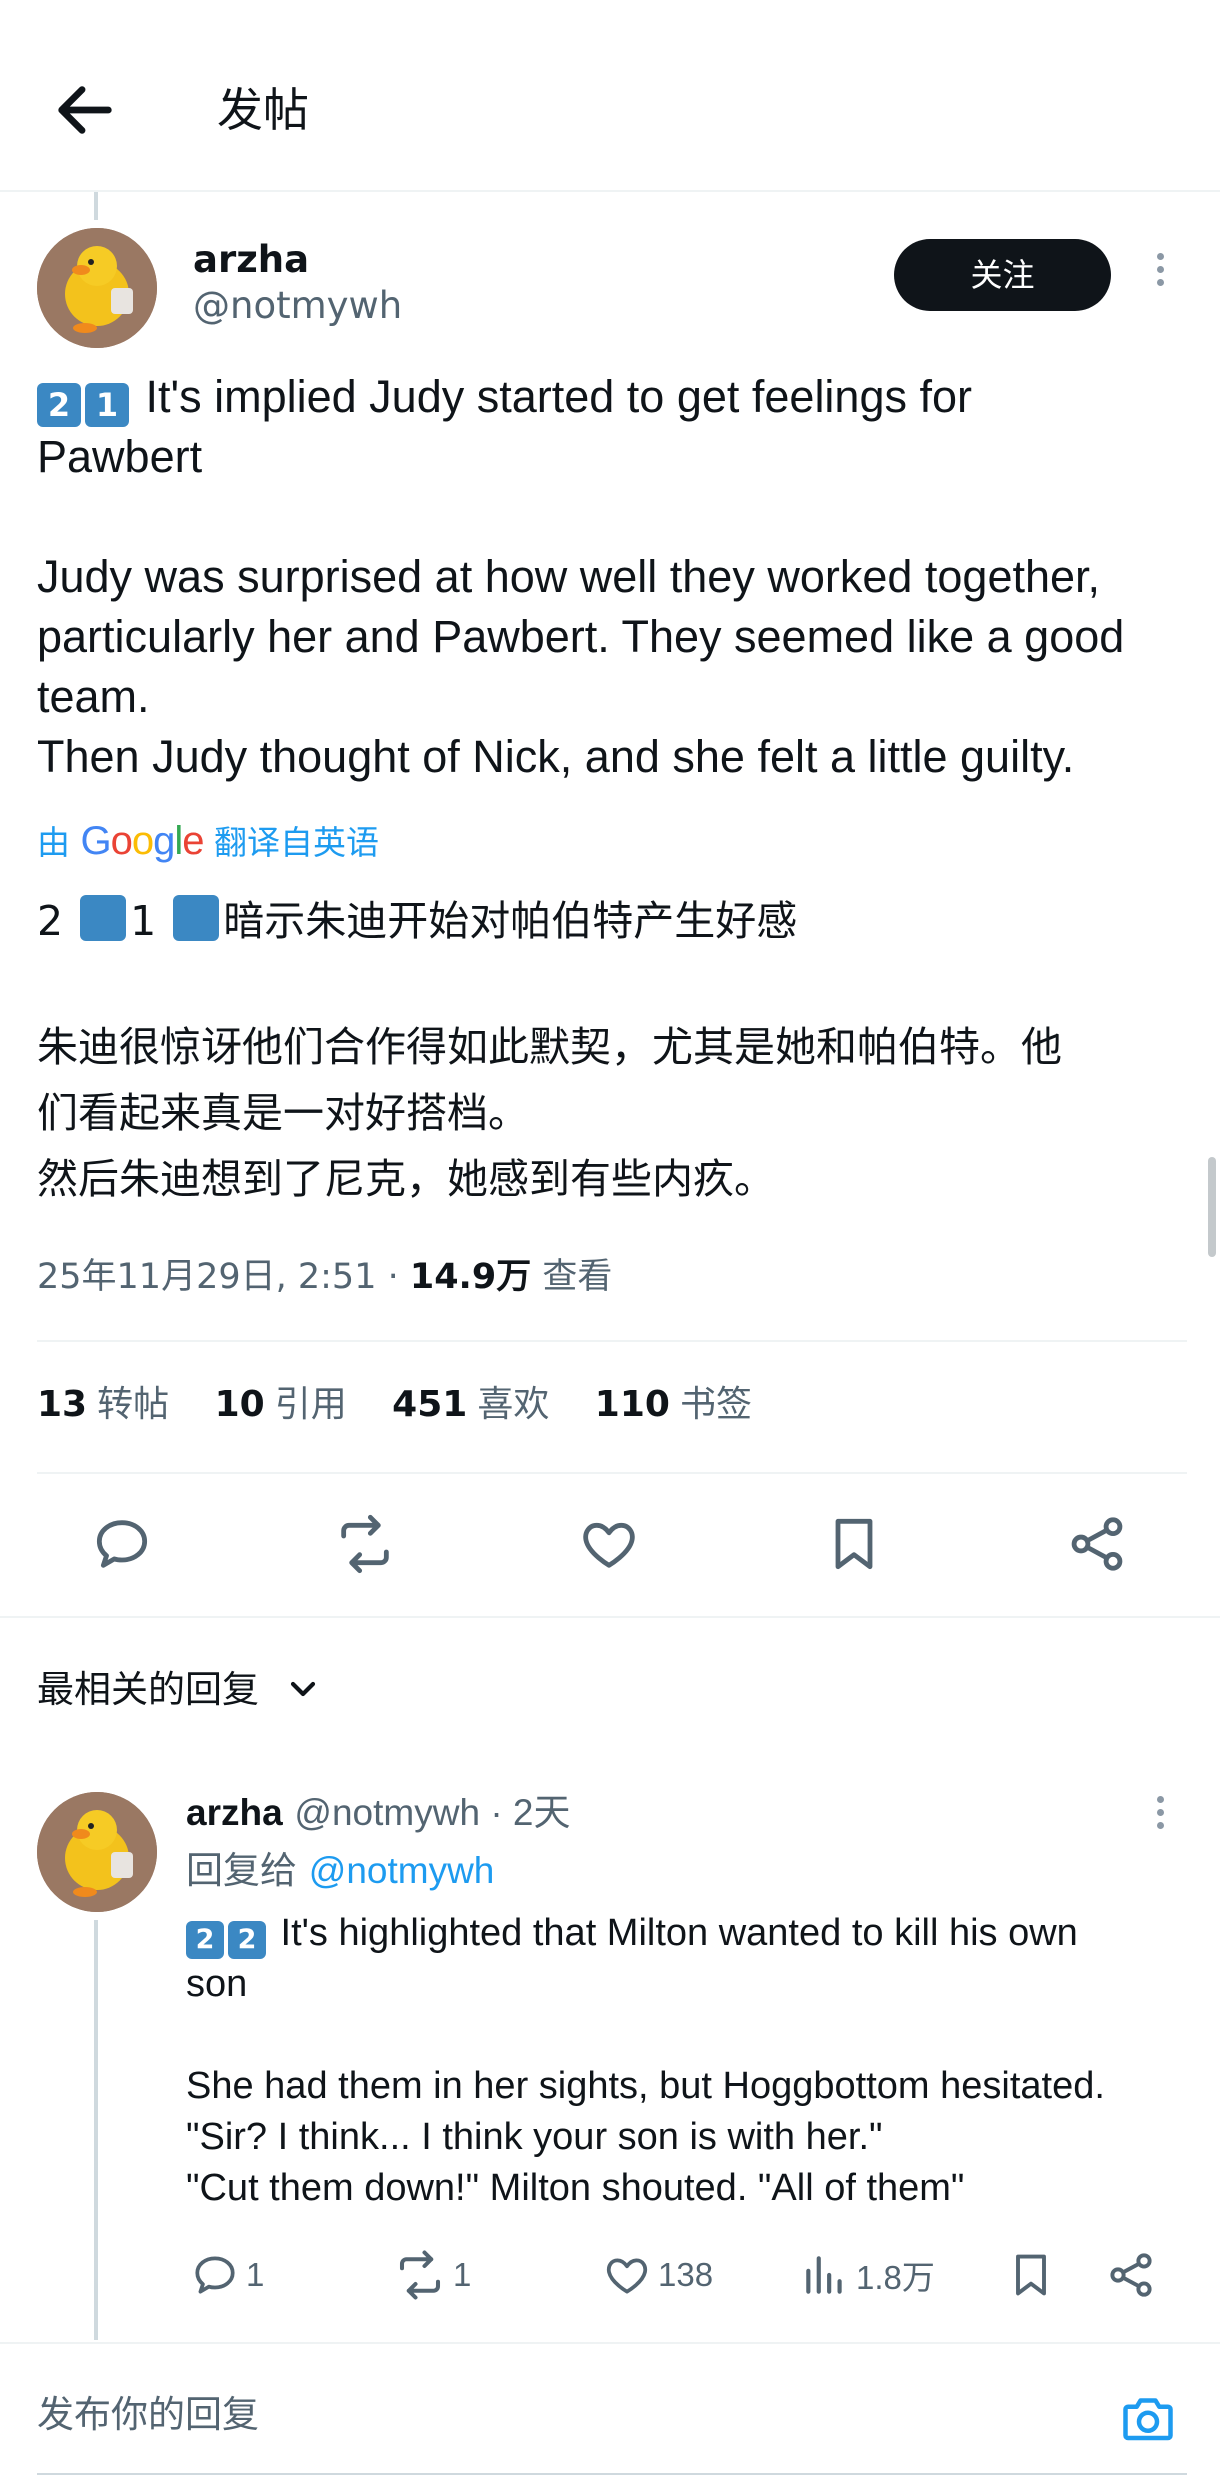  I want to click on reply-share-button, so click(1134, 2275).